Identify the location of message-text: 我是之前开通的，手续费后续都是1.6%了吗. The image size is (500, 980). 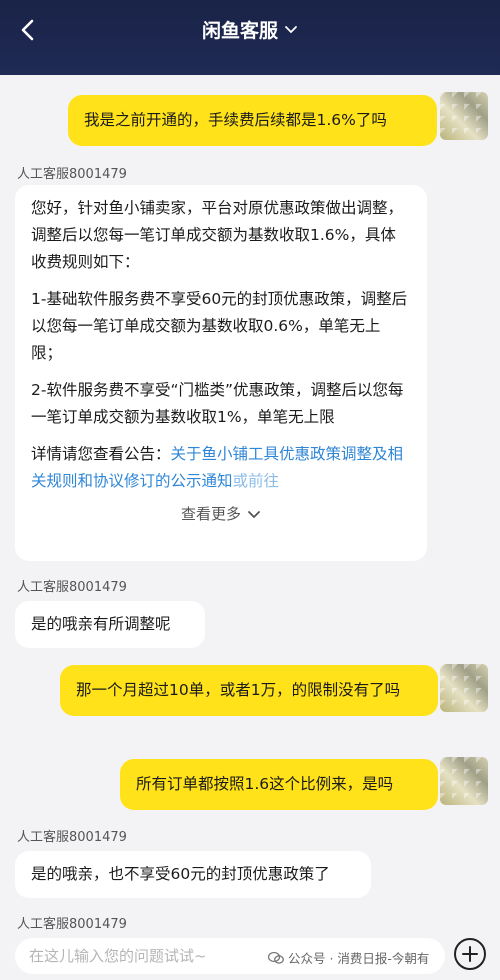
(235, 120).